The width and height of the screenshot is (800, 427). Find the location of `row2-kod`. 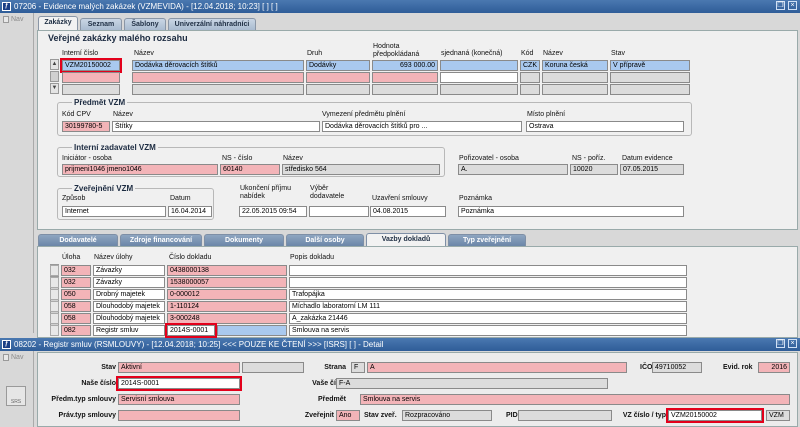

row2-kod is located at coordinates (530, 77).